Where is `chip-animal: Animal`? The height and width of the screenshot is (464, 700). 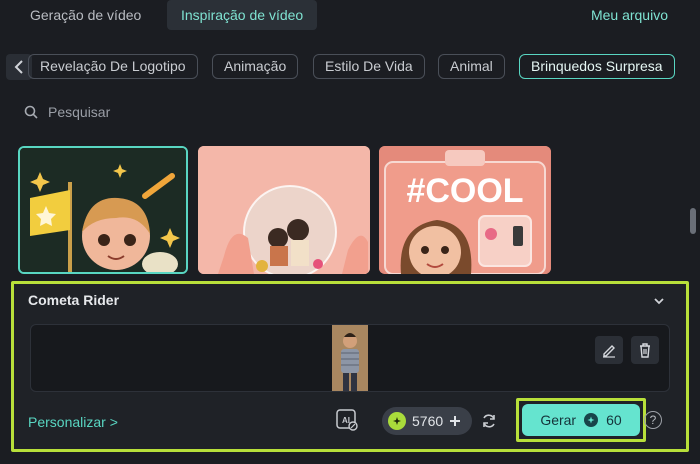 chip-animal: Animal is located at coordinates (471, 66).